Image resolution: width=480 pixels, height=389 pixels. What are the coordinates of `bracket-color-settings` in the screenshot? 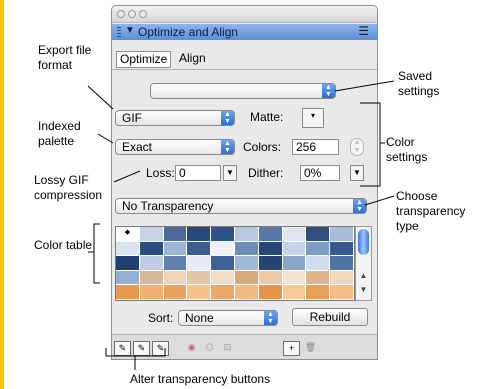 It's located at (370, 144).